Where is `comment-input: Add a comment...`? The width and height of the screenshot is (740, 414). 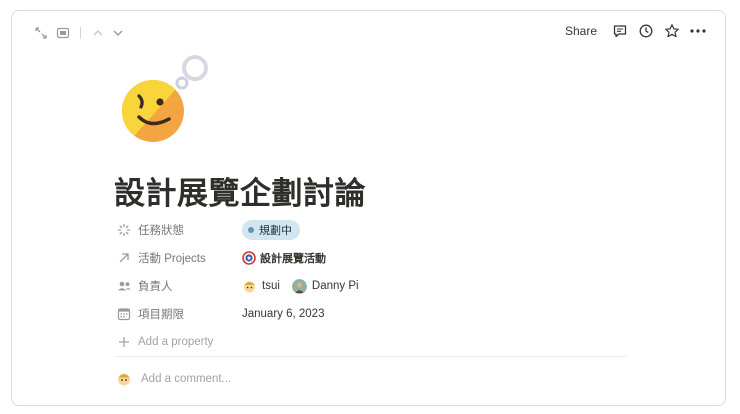
comment-input: Add a comment... is located at coordinates (186, 379).